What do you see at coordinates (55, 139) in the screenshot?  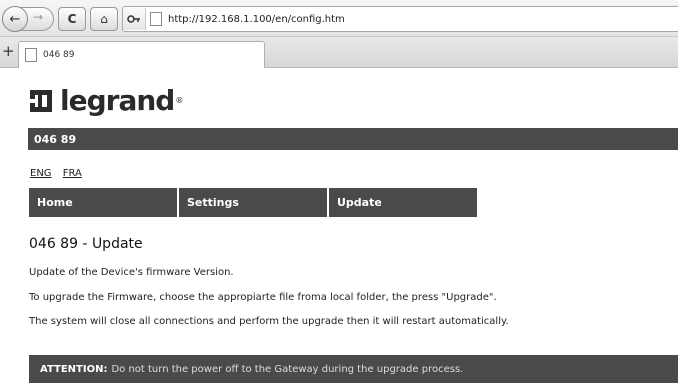 I see `device-id: 046 89` at bounding box center [55, 139].